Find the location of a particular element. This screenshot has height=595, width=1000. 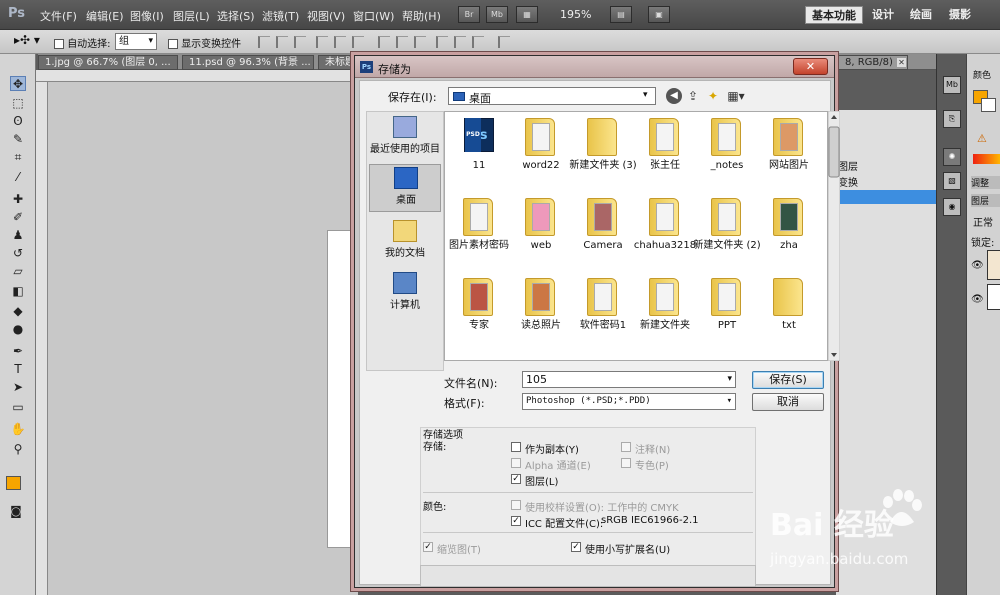

quick-select-tool-icon: ✎ is located at coordinates (18, 139).